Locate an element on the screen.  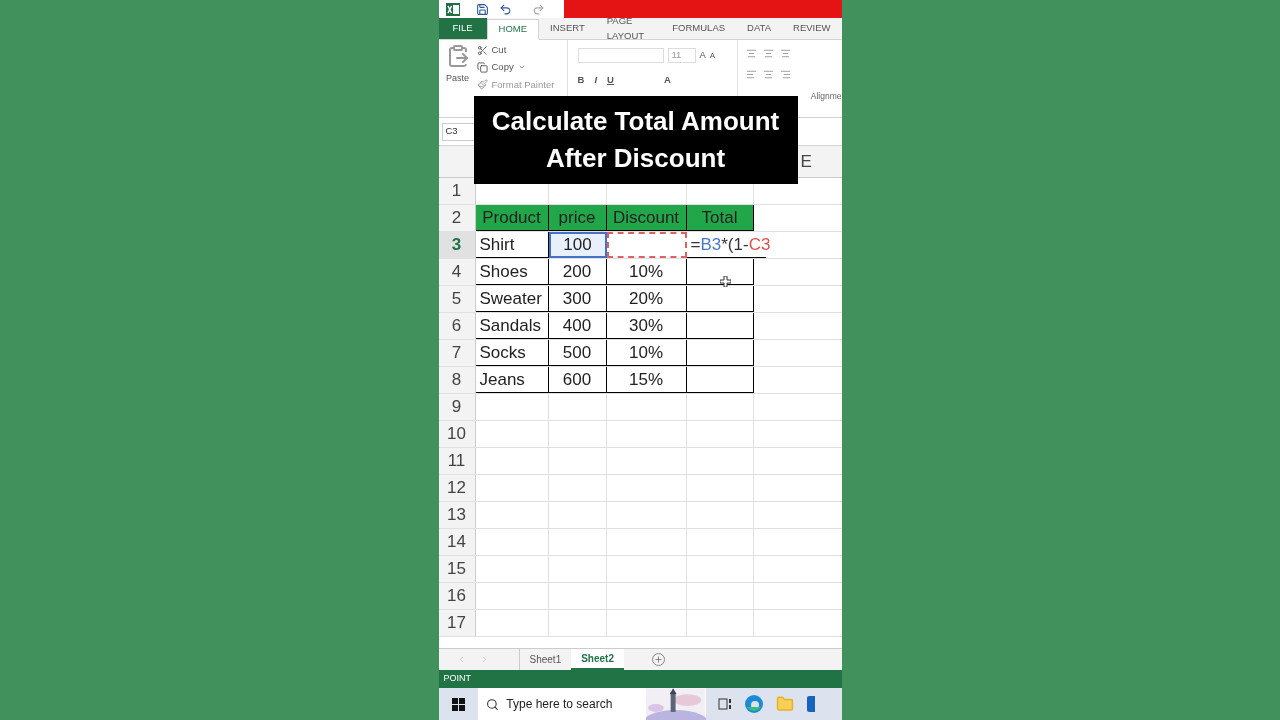
table-cell: Shirt is located at coordinates (512, 245).